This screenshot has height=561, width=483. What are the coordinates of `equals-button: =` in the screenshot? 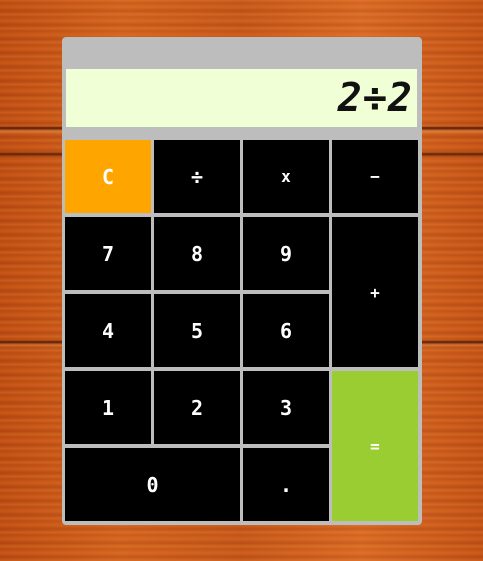 It's located at (375, 446).